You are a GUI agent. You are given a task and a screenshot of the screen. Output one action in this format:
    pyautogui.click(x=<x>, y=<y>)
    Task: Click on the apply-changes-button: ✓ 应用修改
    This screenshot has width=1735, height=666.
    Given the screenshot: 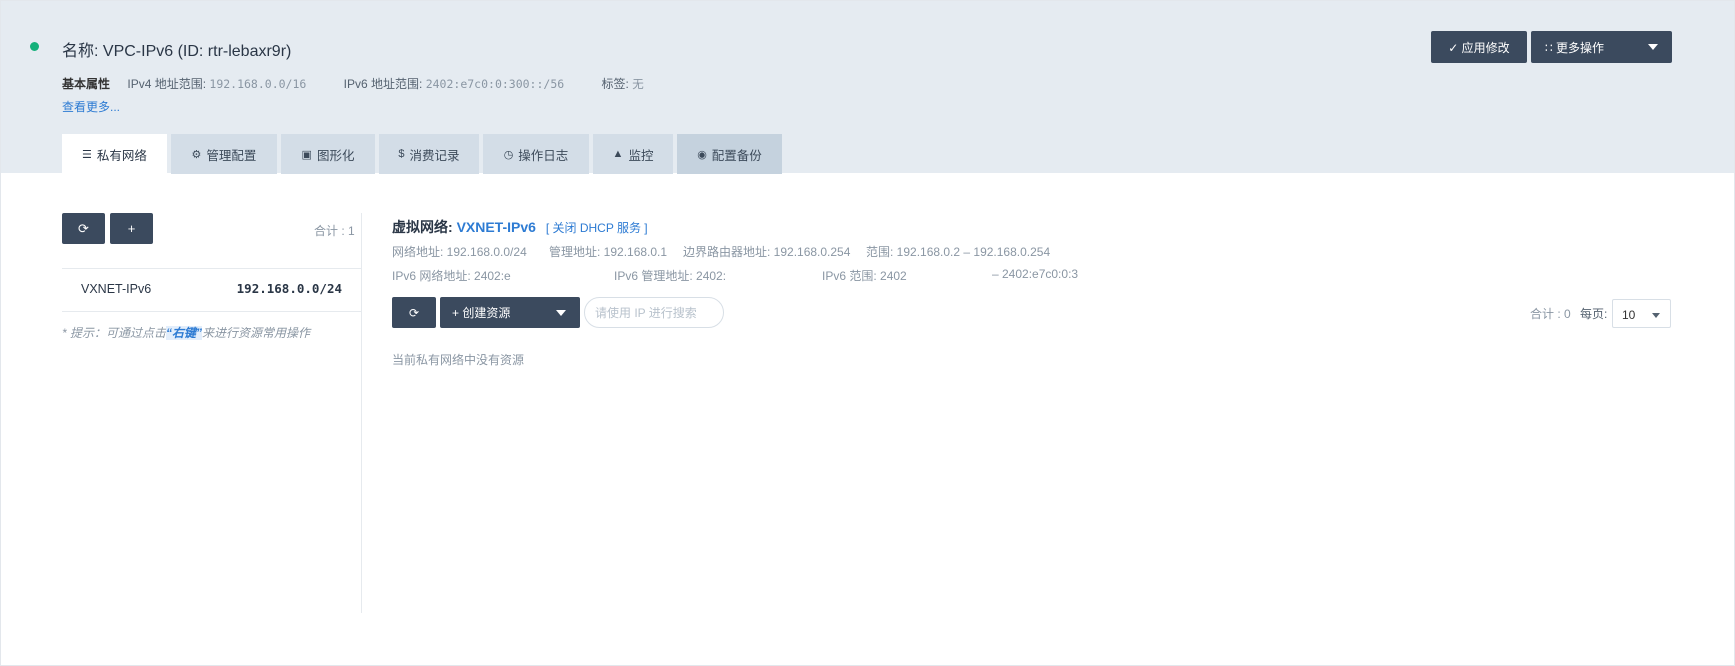 What is the action you would take?
    pyautogui.click(x=1479, y=47)
    